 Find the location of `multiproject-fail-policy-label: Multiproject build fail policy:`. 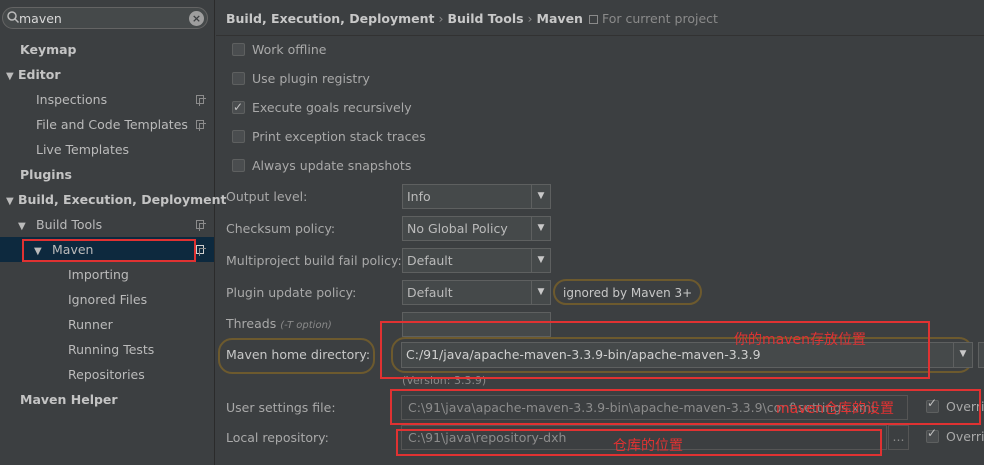

multiproject-fail-policy-label: Multiproject build fail policy: is located at coordinates (314, 260).